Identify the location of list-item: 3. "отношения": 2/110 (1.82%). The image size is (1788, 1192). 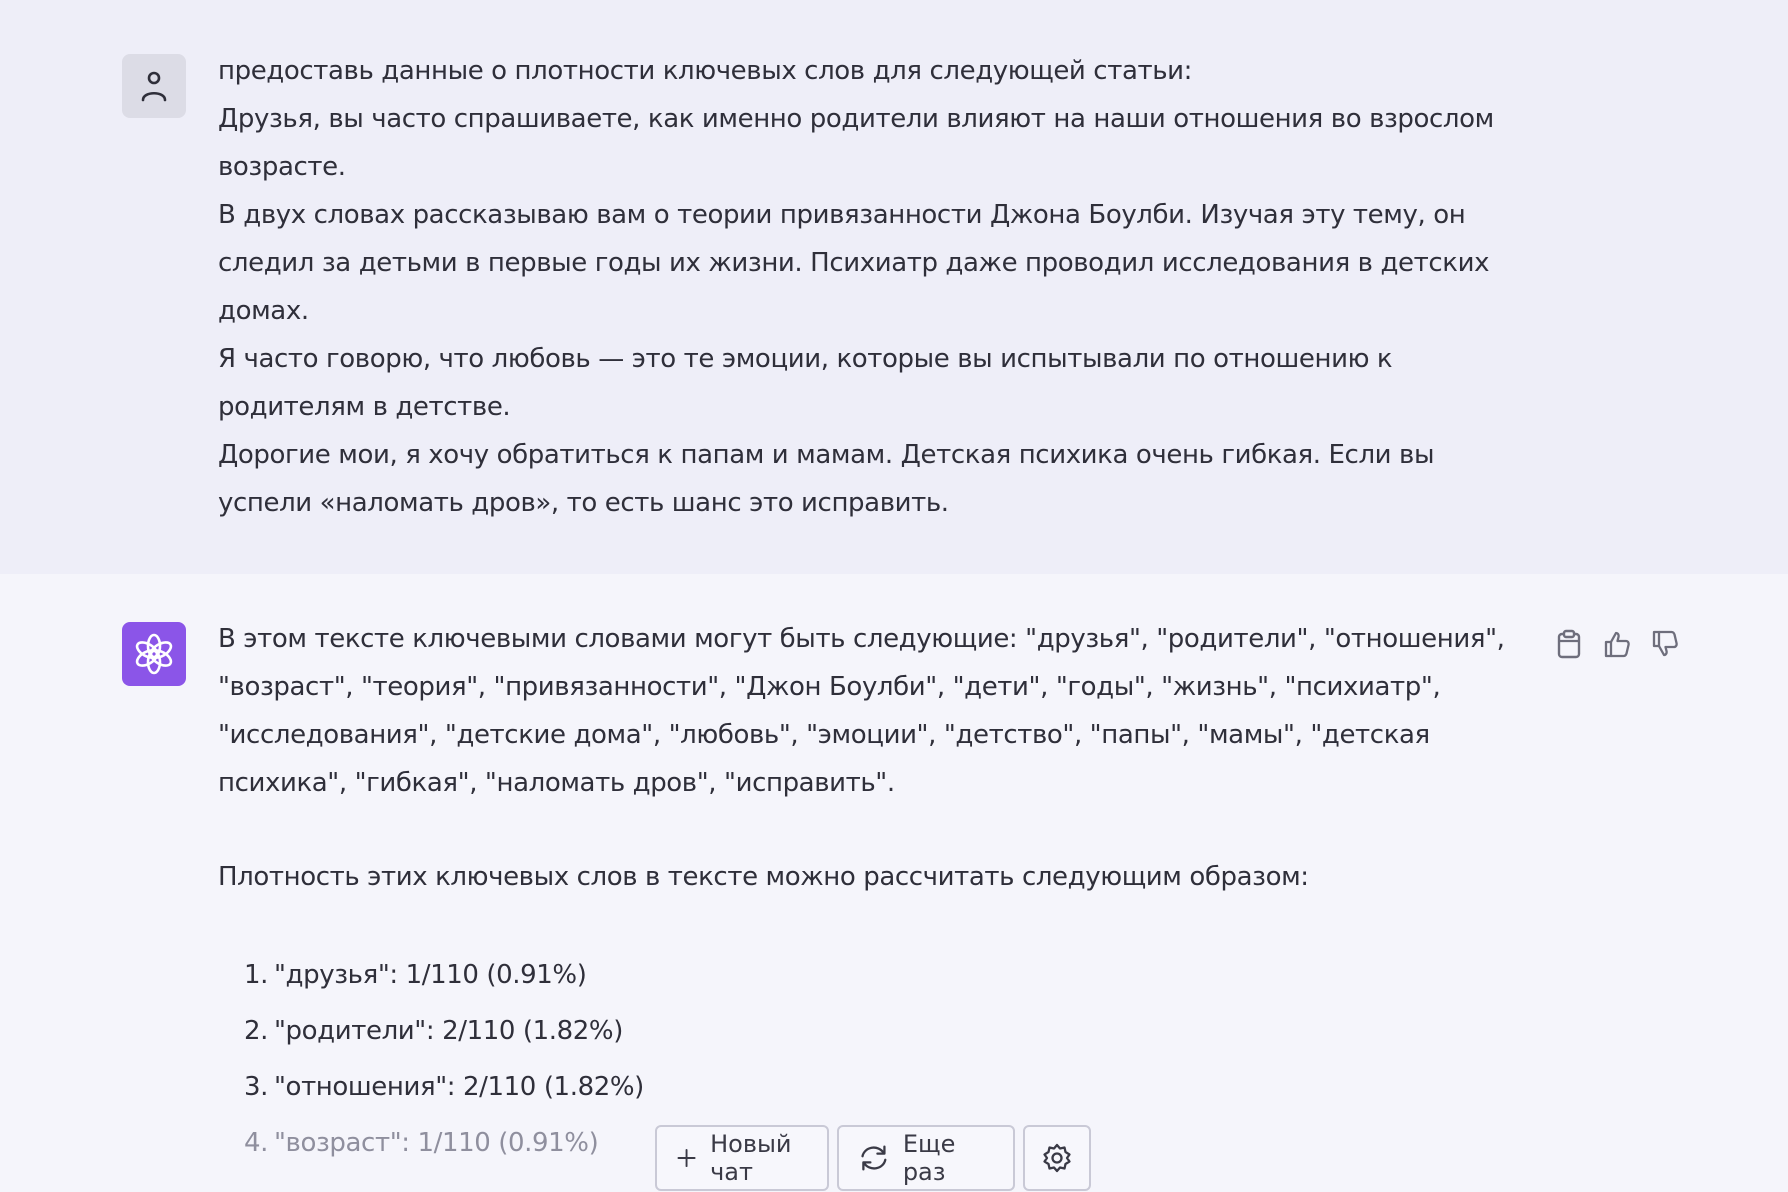
(876, 1087).